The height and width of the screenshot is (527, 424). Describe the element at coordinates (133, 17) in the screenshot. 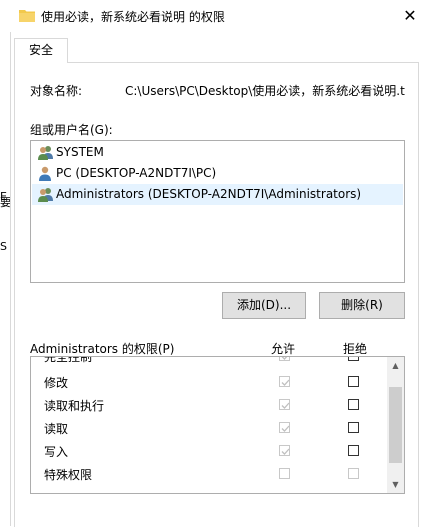

I see `window-title: 使用必读，新系统必看说明 的权限` at that location.